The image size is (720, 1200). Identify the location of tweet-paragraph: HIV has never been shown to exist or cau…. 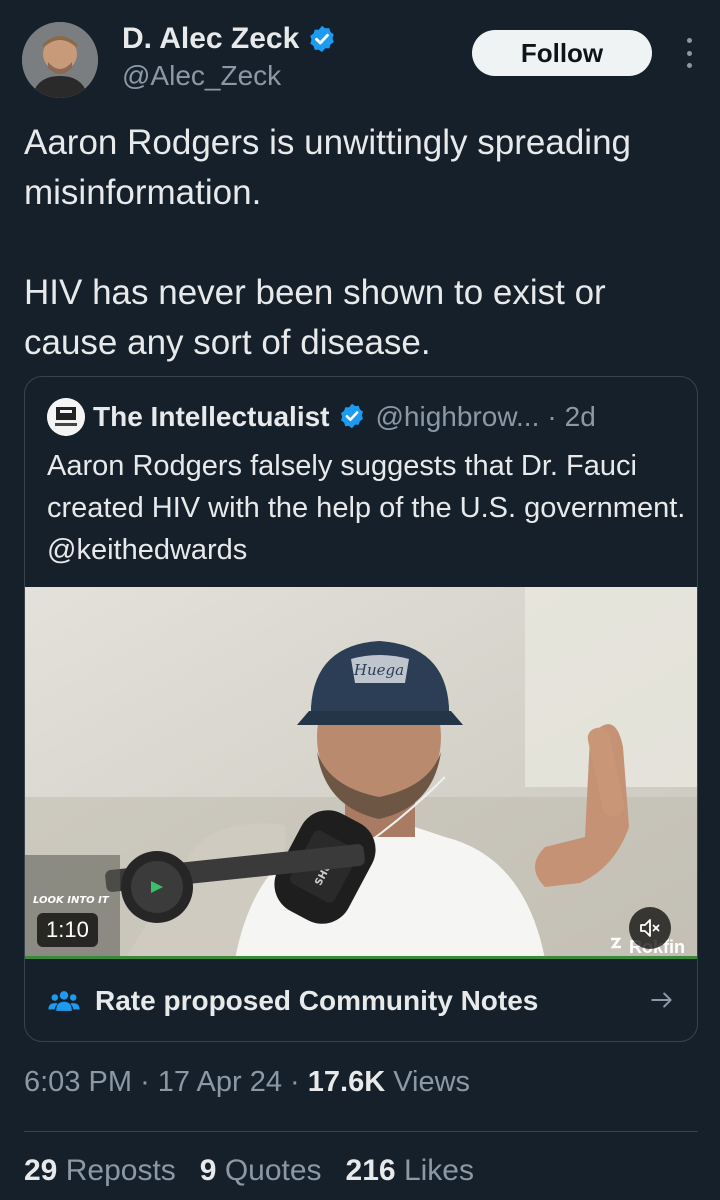
(315, 317).